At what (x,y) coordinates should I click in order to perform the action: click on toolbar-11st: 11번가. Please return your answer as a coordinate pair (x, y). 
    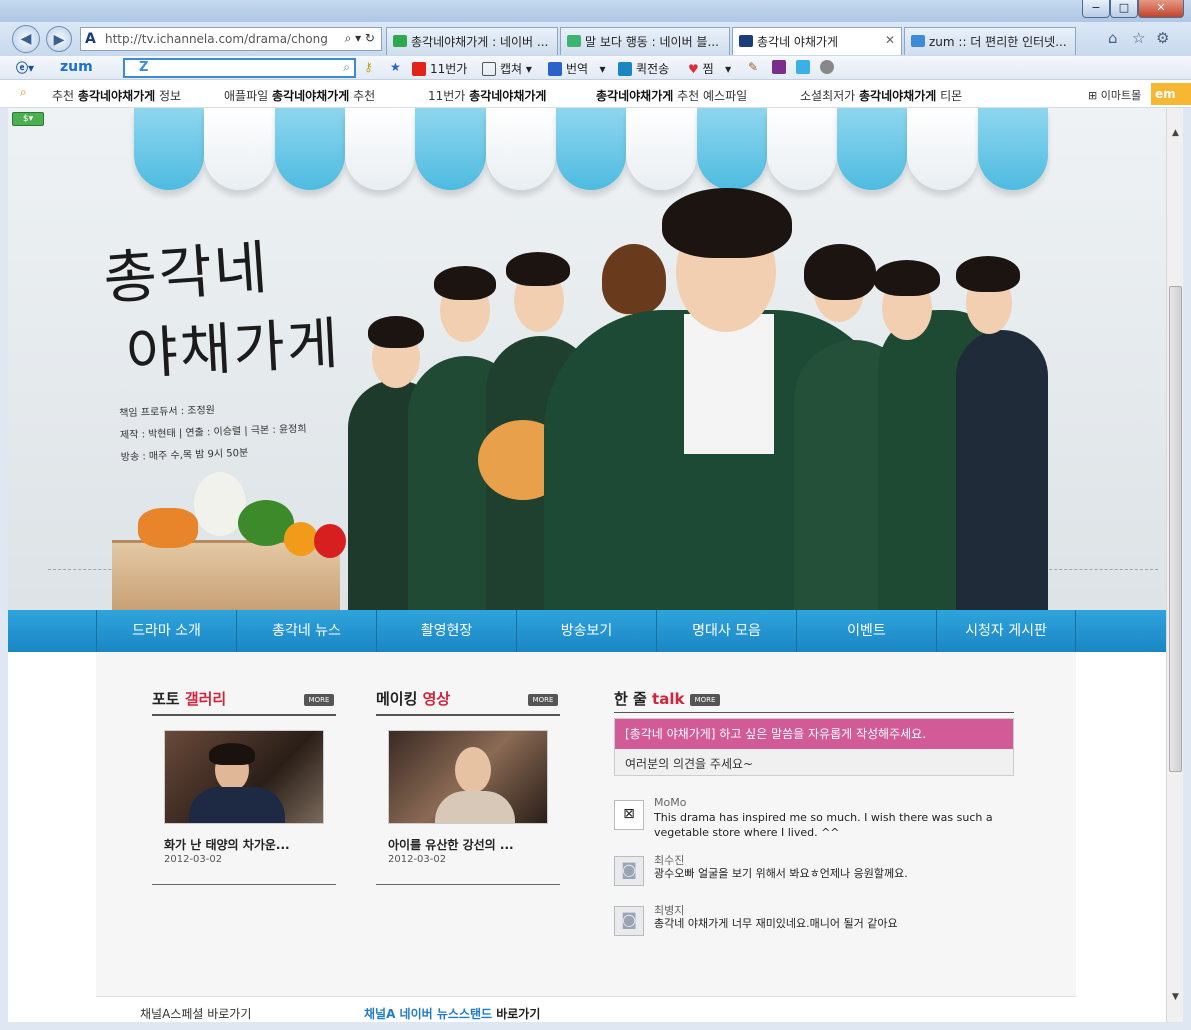
    Looking at the image, I should click on (439, 68).